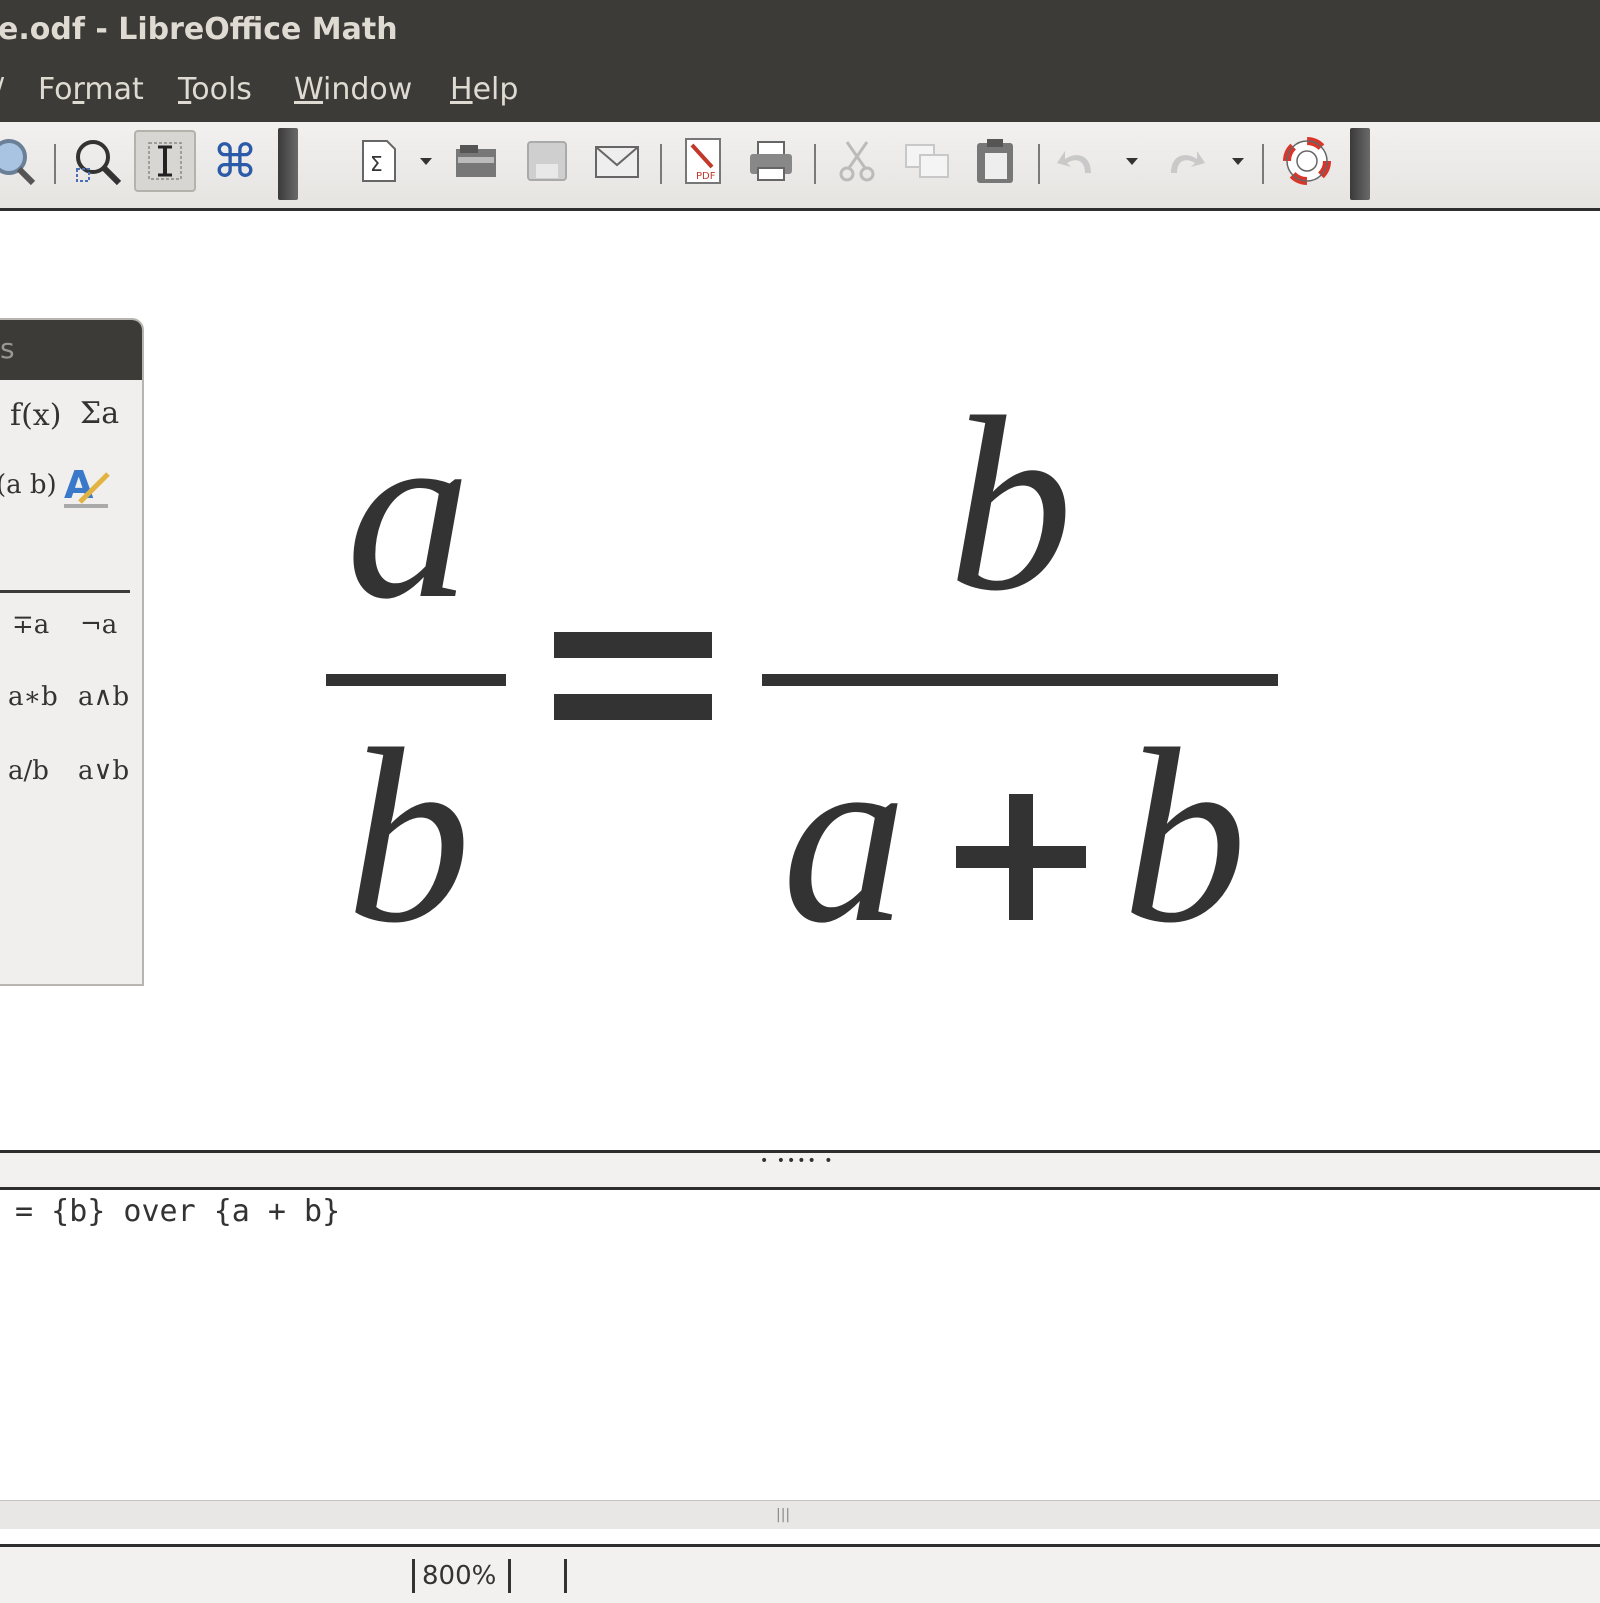 The height and width of the screenshot is (1603, 1600). I want to click on zoom-level: 800%, so click(459, 1576).